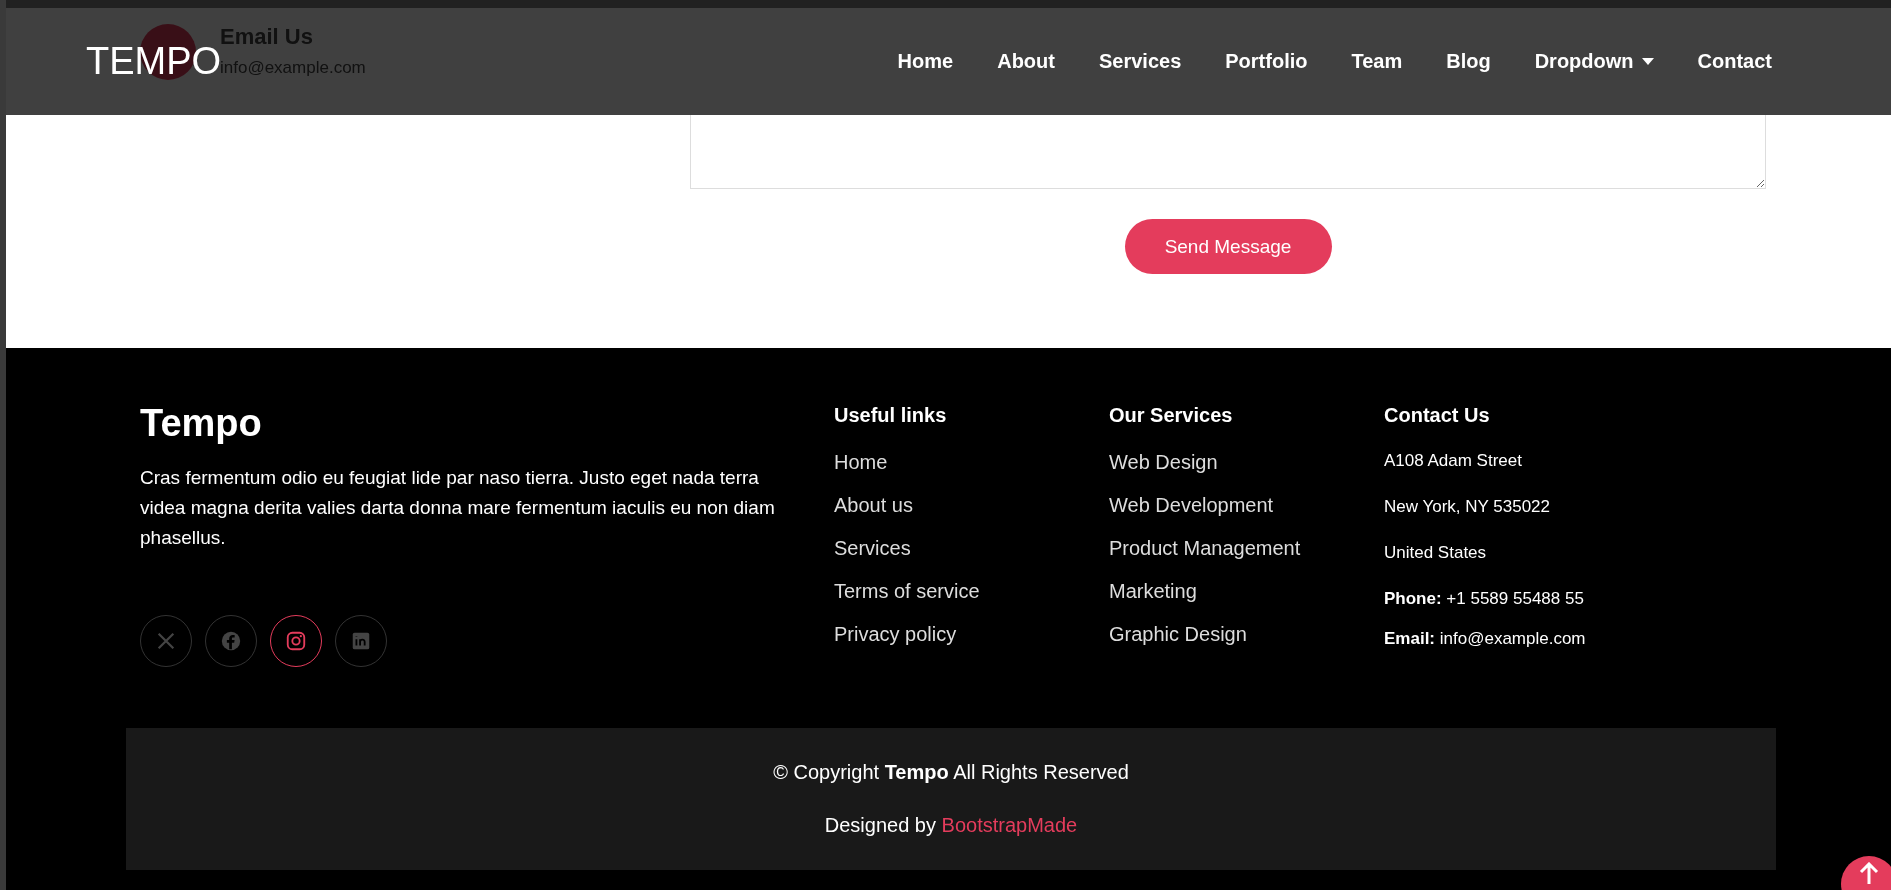  I want to click on nav-link: Services, so click(1140, 61).